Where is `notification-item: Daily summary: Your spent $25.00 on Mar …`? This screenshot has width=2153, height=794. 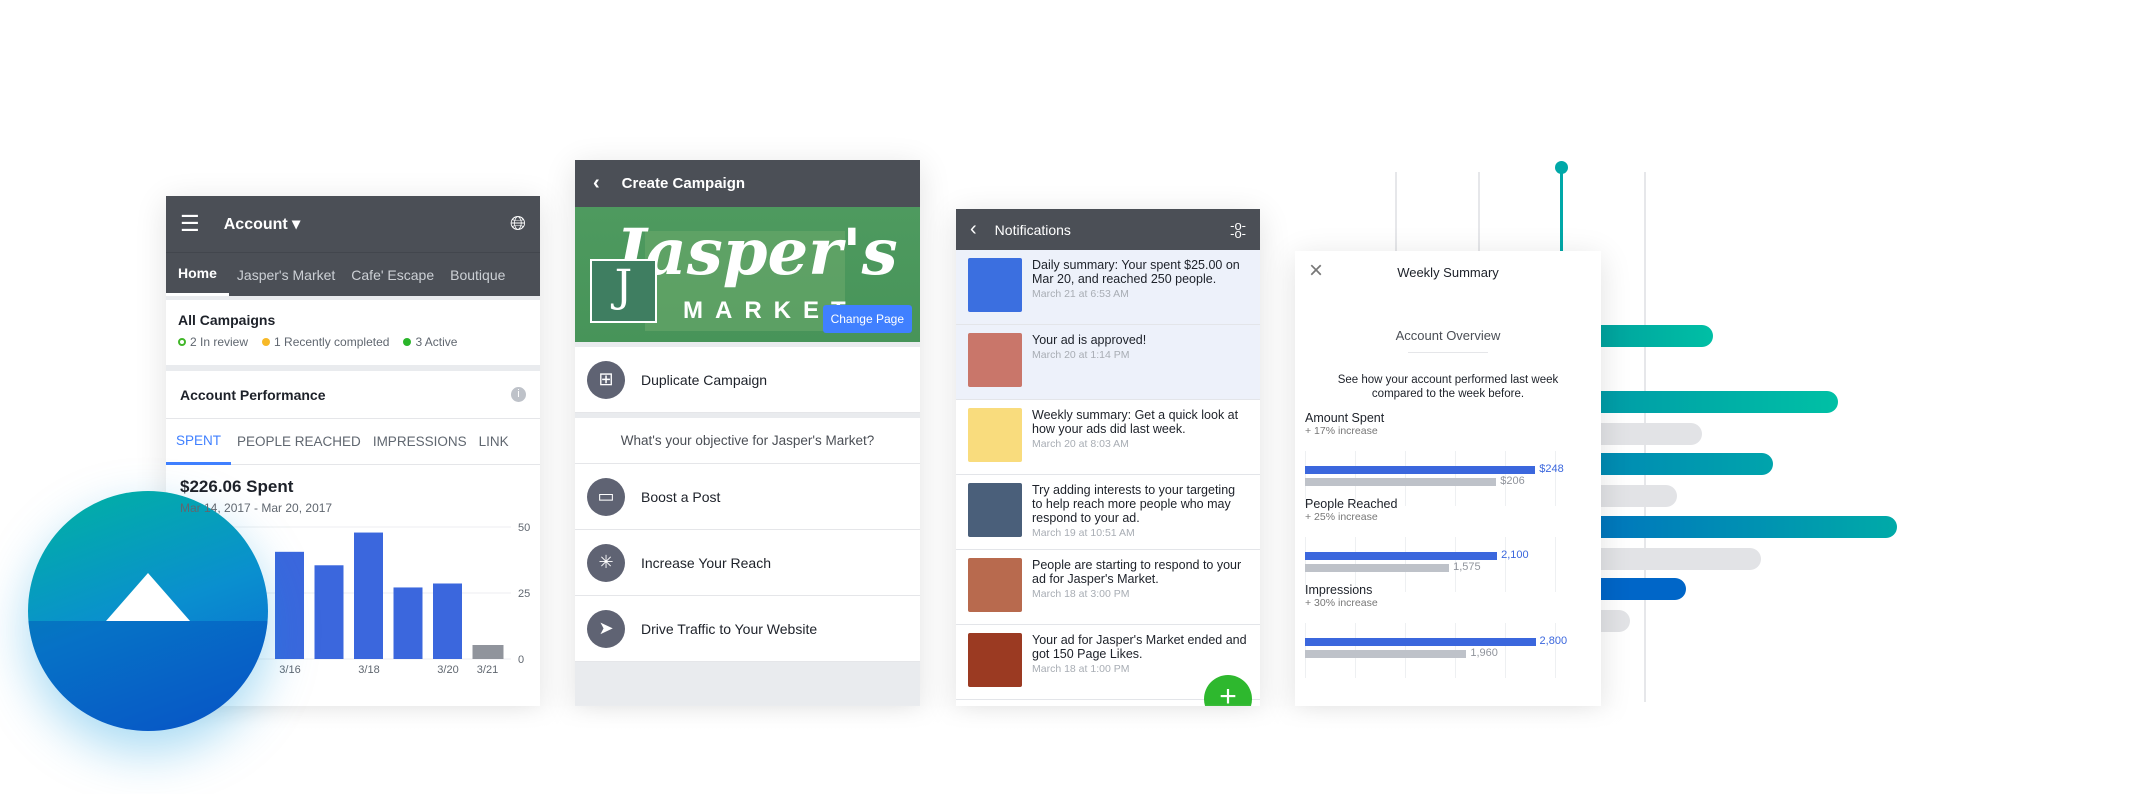 notification-item: Daily summary: Your spent $25.00 on Mar … is located at coordinates (1108, 287).